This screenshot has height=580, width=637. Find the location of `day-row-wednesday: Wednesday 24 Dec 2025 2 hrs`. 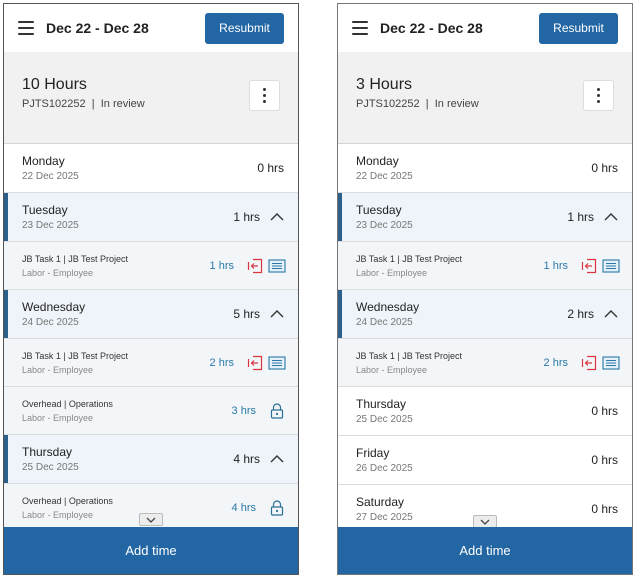

day-row-wednesday: Wednesday 24 Dec 2025 2 hrs is located at coordinates (485, 314).